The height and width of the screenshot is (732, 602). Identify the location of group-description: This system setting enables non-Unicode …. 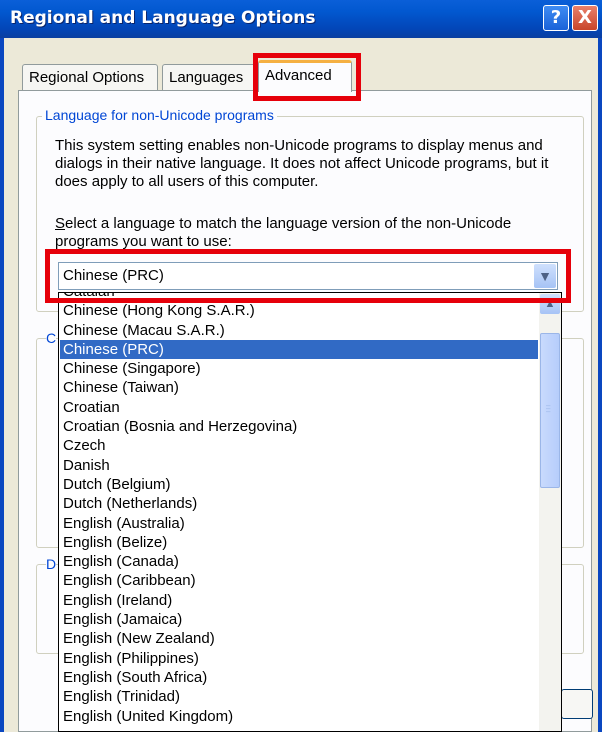
(302, 163).